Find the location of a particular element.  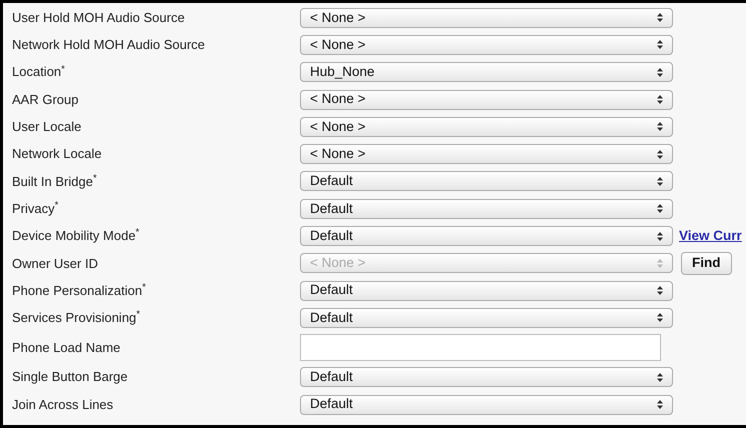

field-label: Services Provisioning$^{*}$ is located at coordinates (76, 318).